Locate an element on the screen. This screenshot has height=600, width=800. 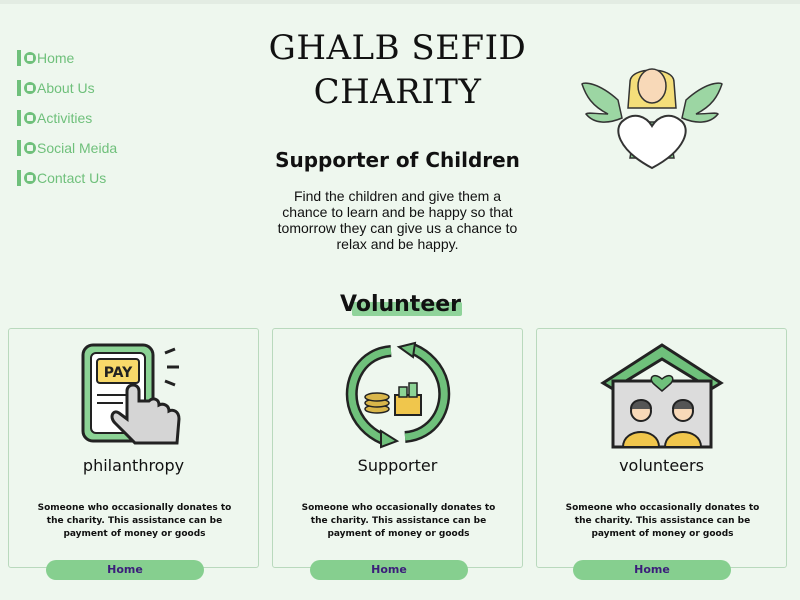
home-icon is located at coordinates (30, 58).